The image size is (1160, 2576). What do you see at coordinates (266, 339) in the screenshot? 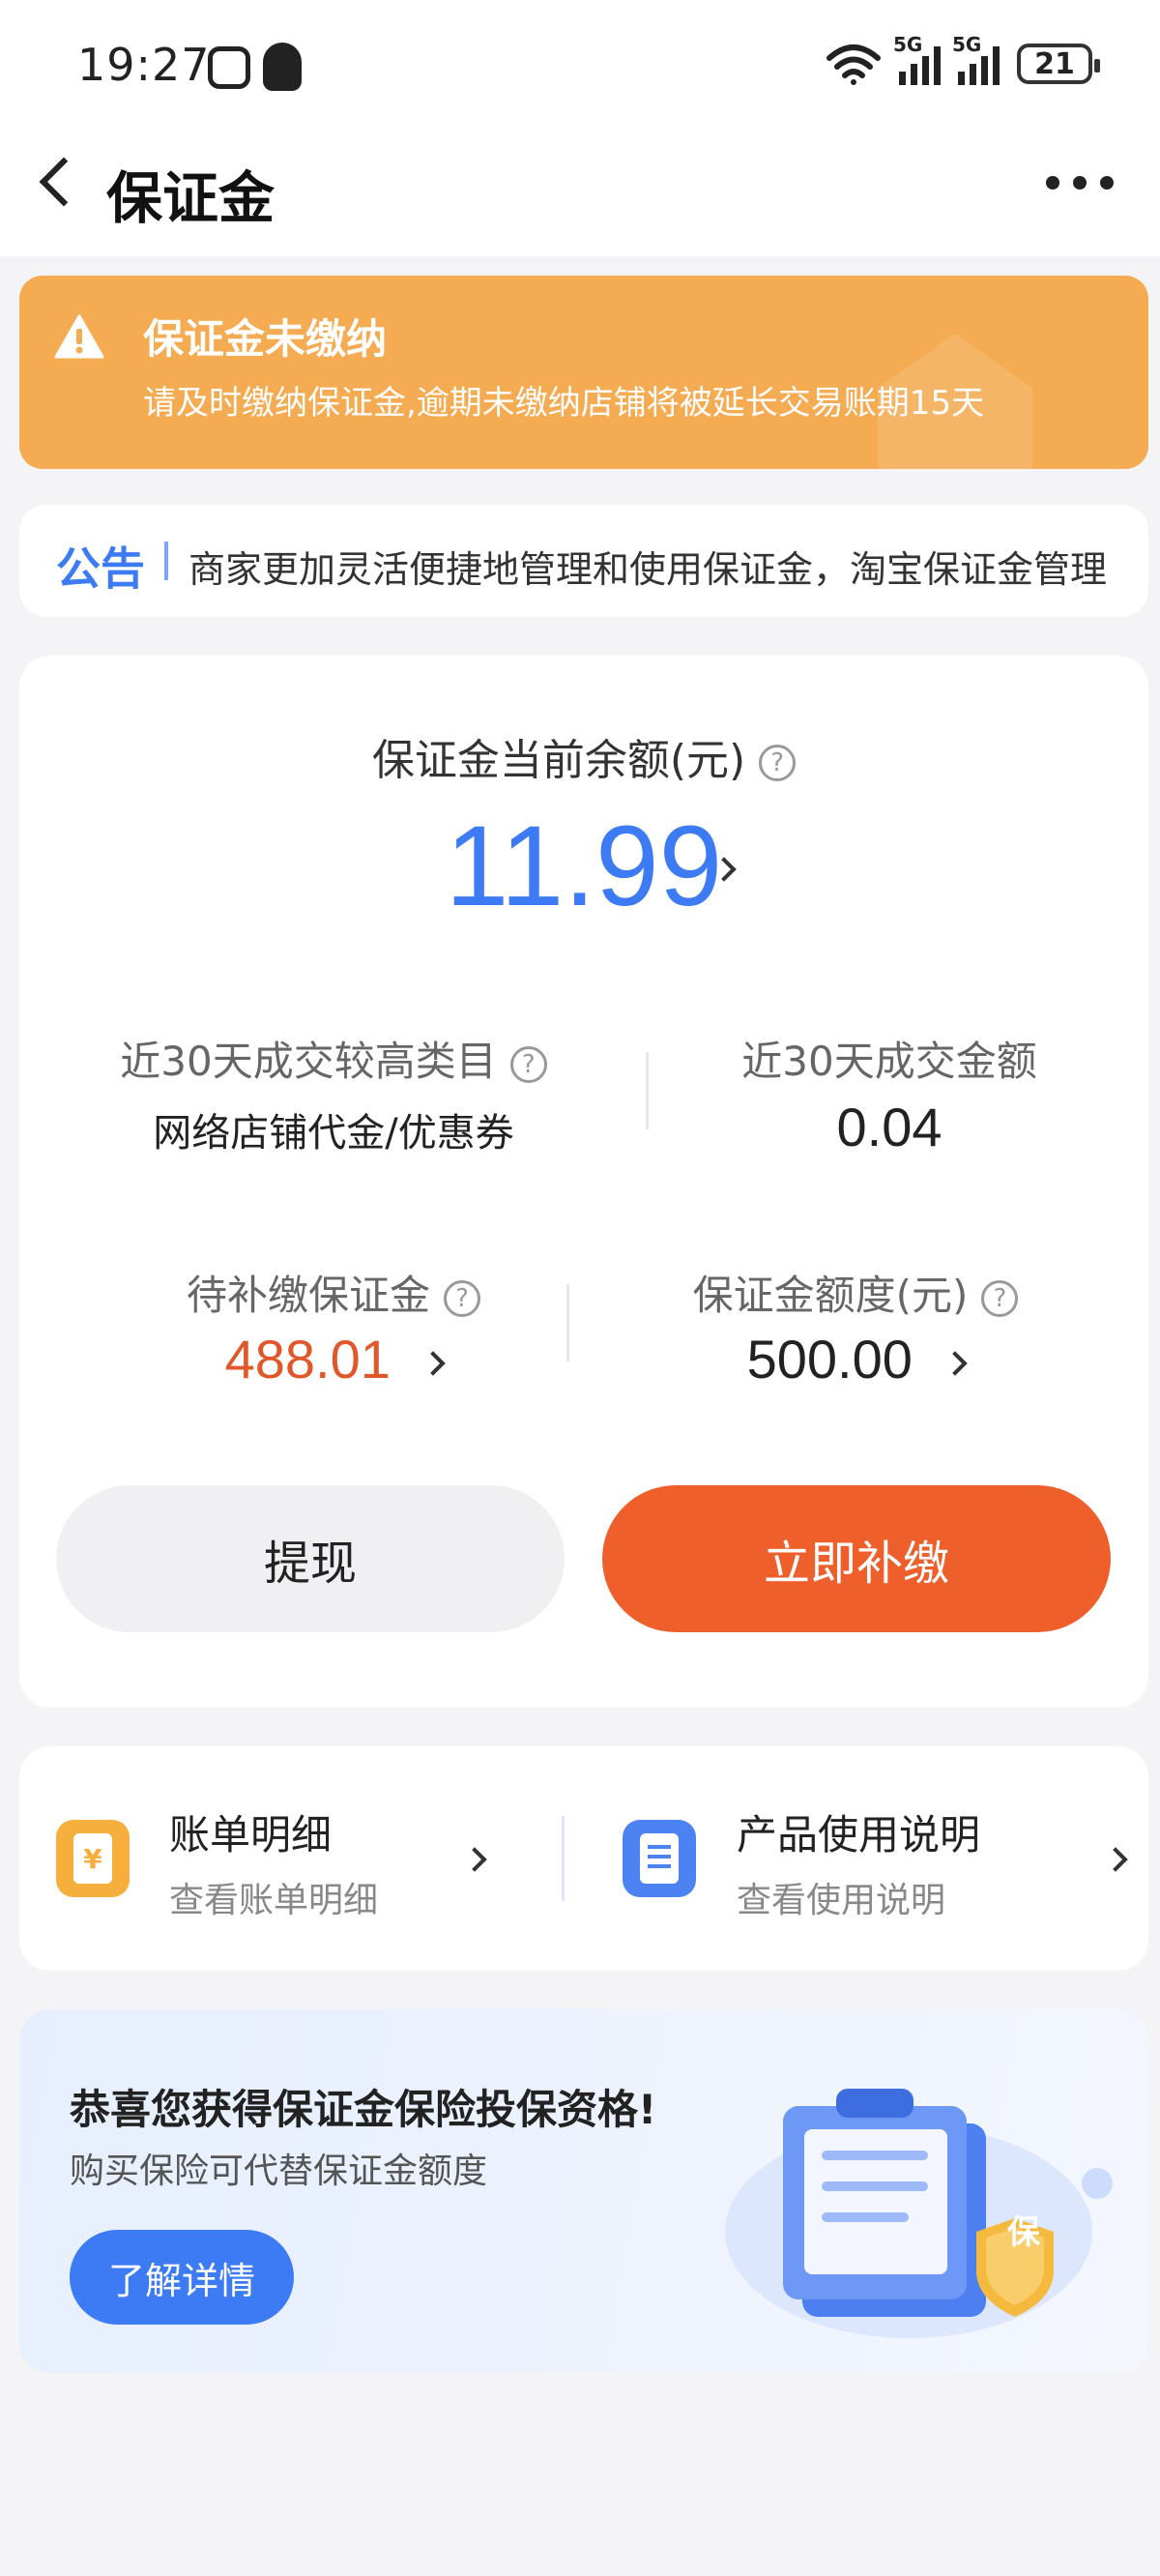
I see `warning-title: 保证金未缴纳` at bounding box center [266, 339].